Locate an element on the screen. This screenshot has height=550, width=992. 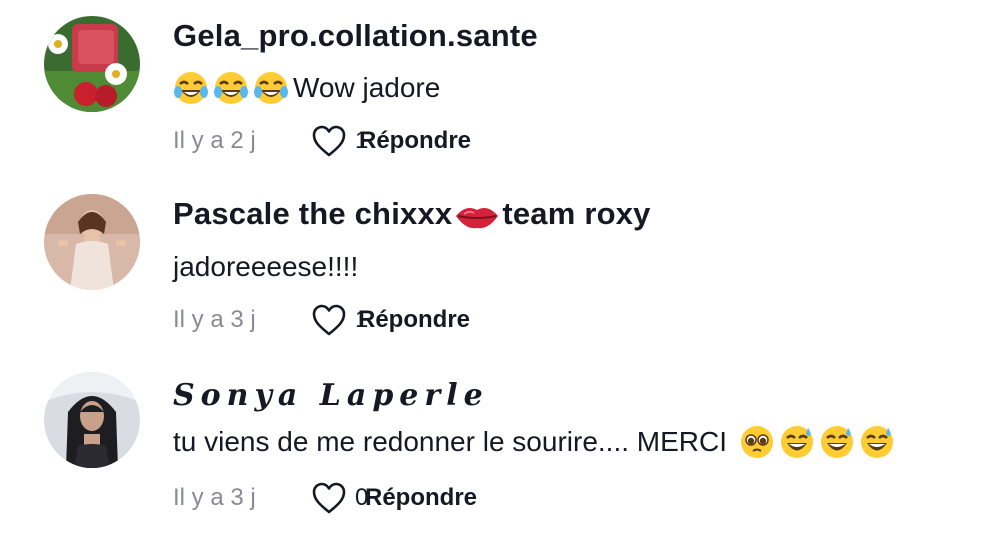
comment-text: Wow jadore is located at coordinates (306, 88).